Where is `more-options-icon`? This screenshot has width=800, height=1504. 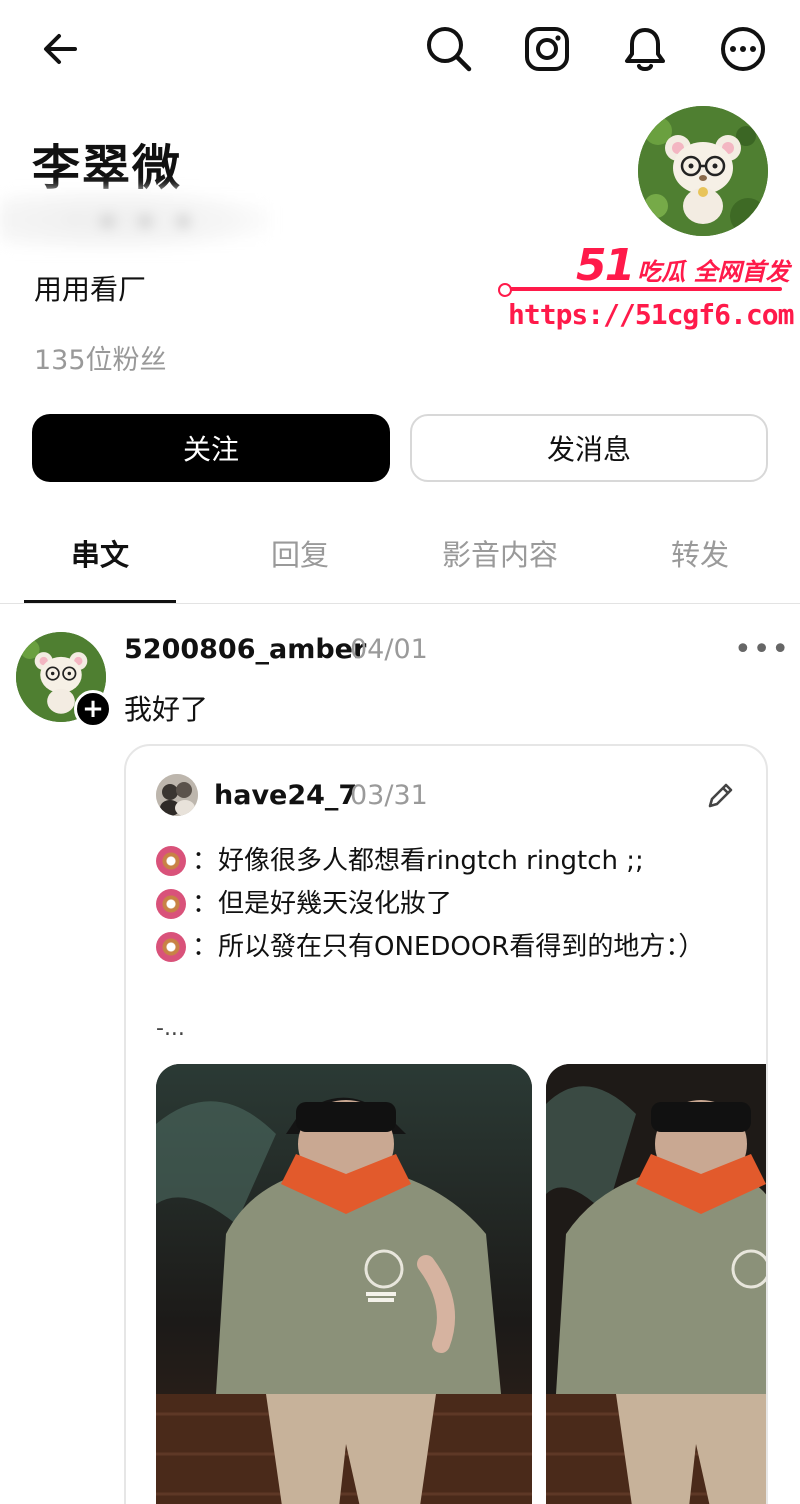
more-options-icon is located at coordinates (743, 49).